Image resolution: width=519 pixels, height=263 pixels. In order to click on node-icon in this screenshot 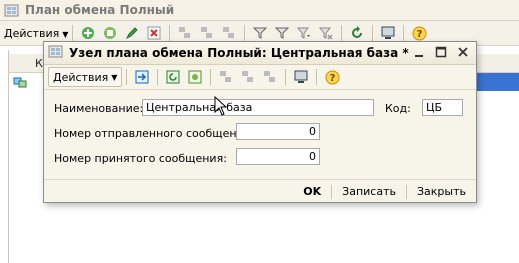, I will do `click(20, 83)`.